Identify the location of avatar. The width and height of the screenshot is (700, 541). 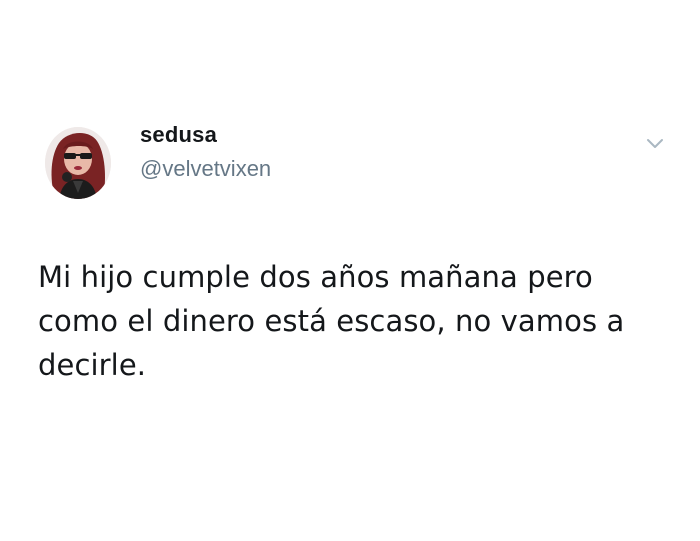
(78, 163).